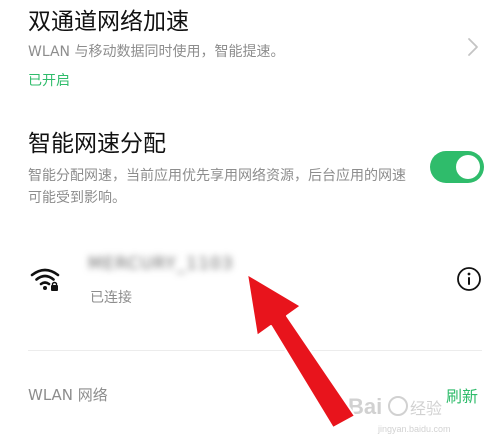 The image size is (500, 440). Describe the element at coordinates (426, 409) in the screenshot. I see `svg-text: 经验` at that location.